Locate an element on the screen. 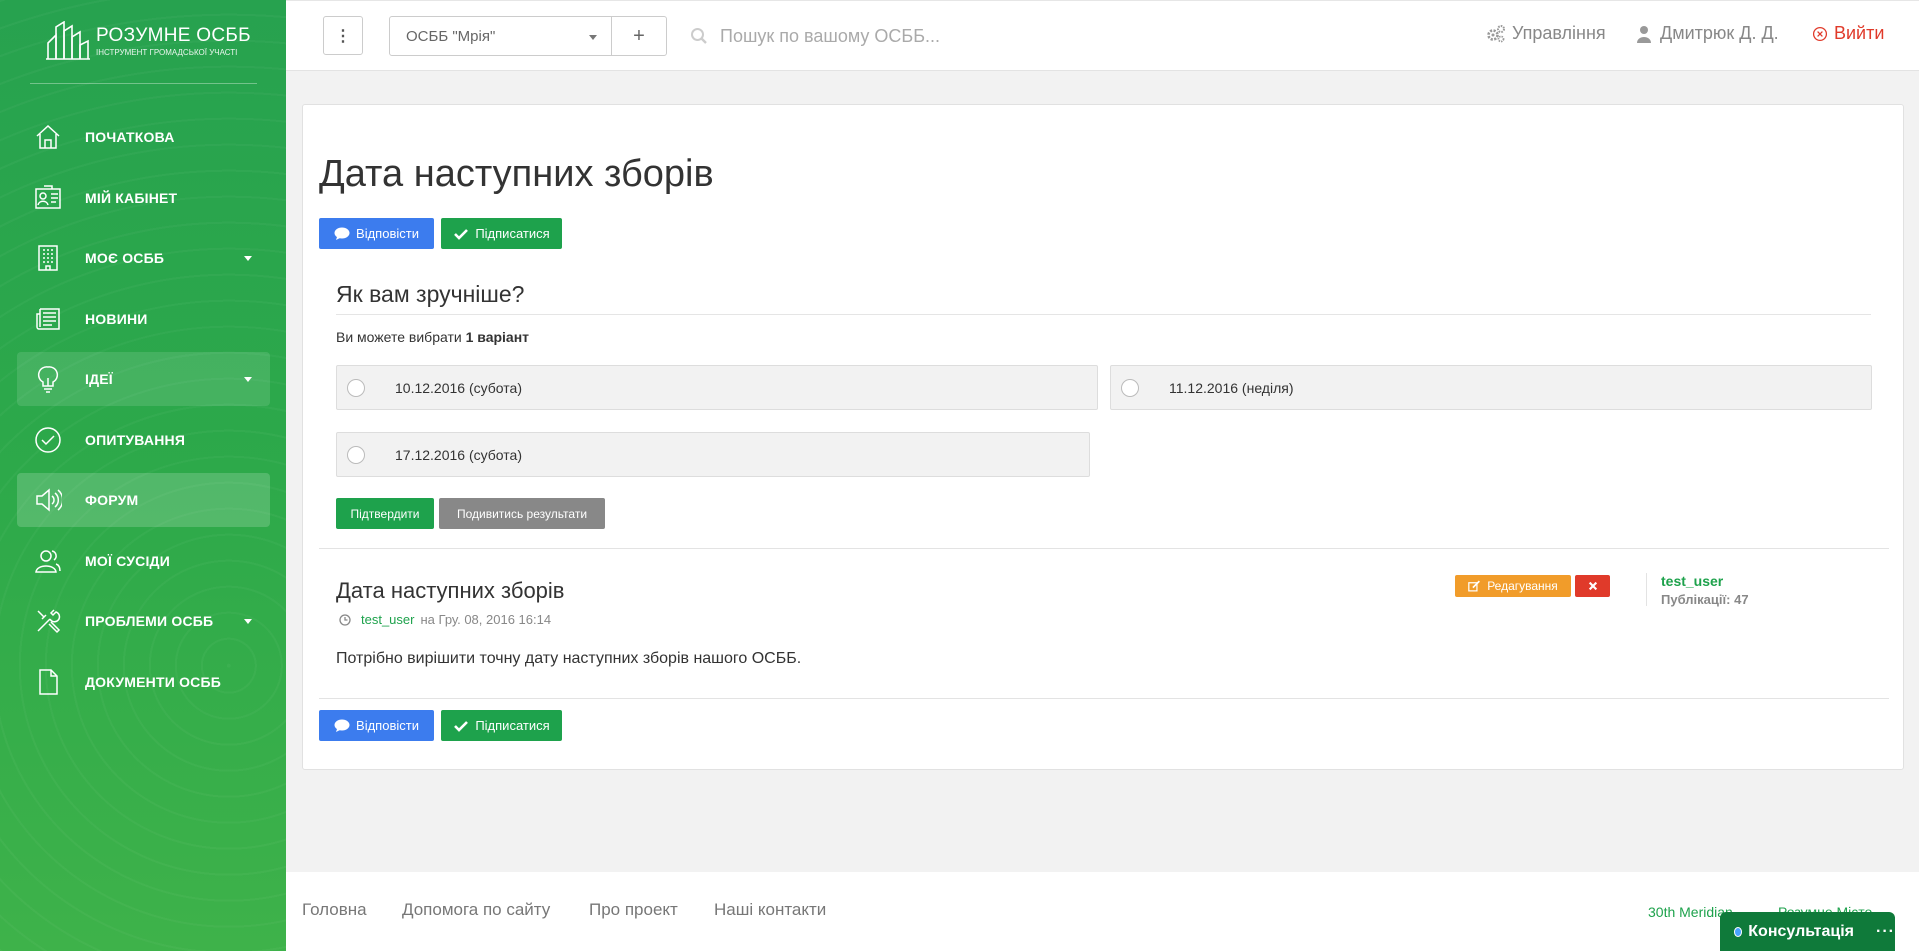  sidebar-item-label: ІДЕЇ is located at coordinates (99, 379).